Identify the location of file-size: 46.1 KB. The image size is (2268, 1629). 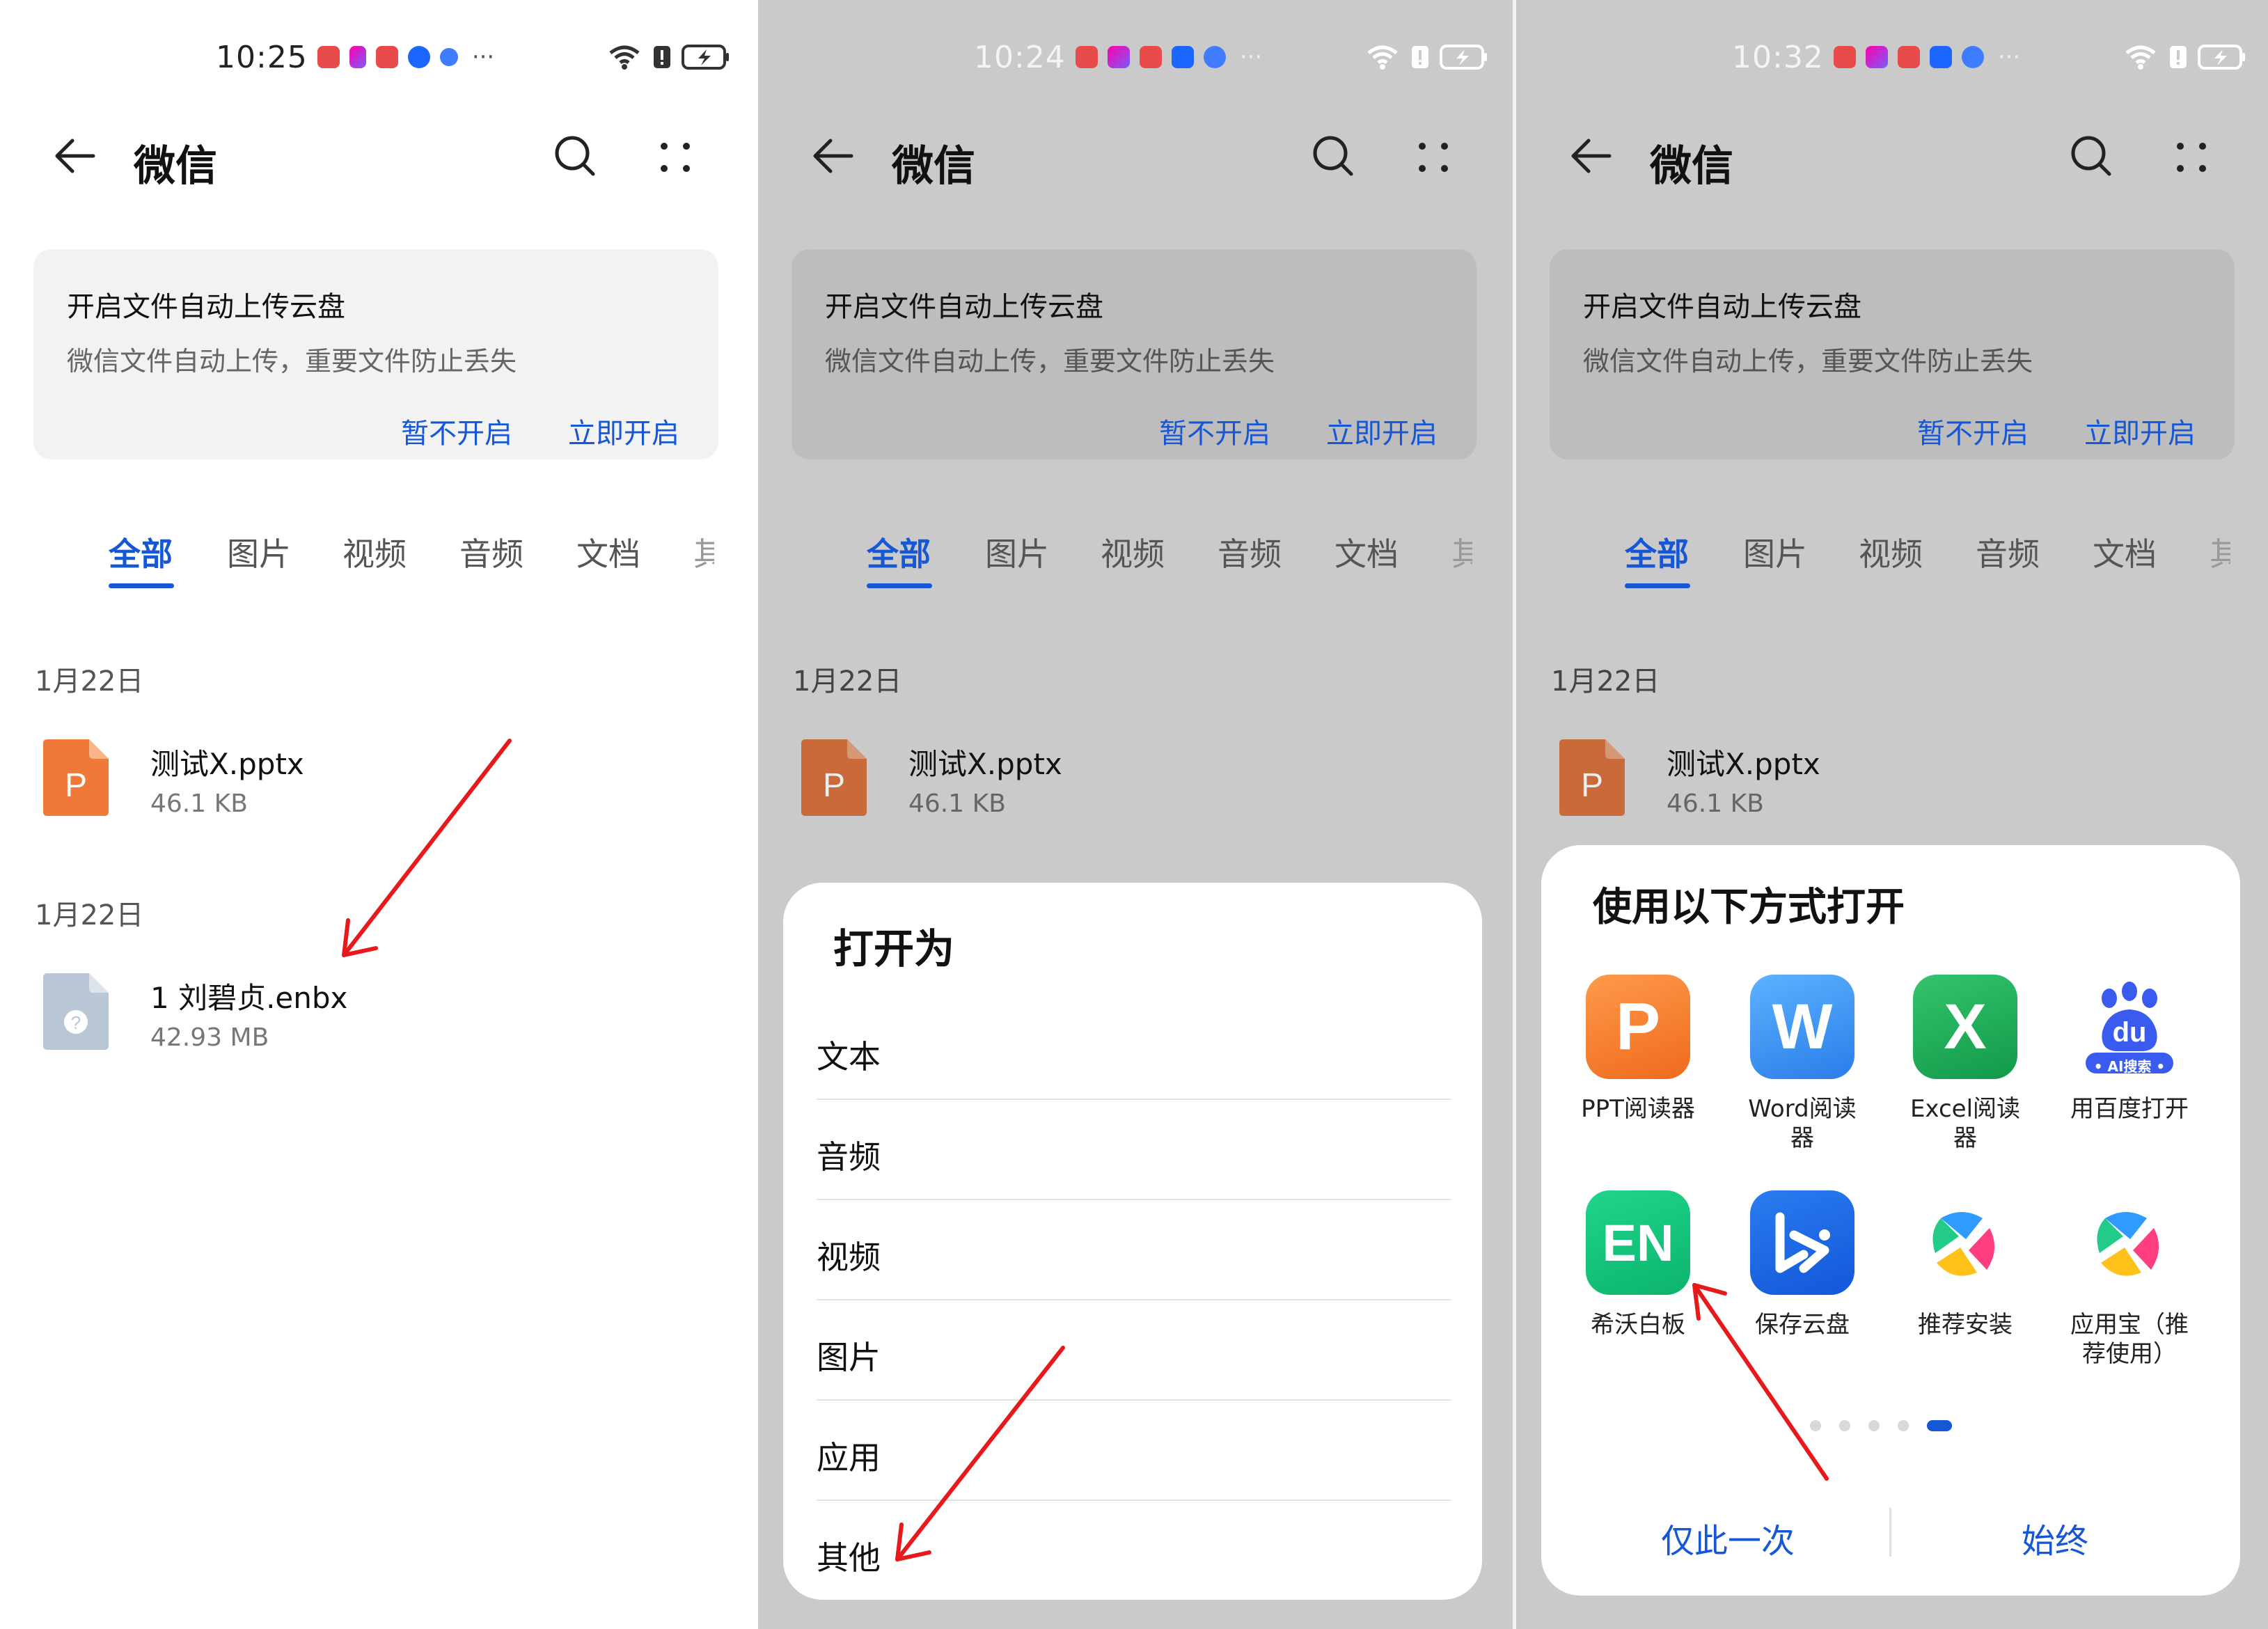
(1716, 803).